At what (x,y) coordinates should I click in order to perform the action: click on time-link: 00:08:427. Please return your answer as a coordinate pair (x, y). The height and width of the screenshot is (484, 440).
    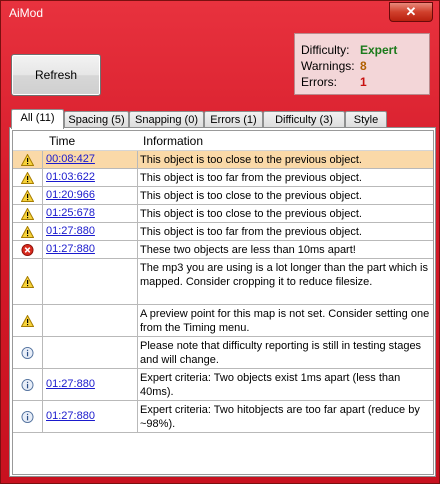
    Looking at the image, I should click on (70, 159).